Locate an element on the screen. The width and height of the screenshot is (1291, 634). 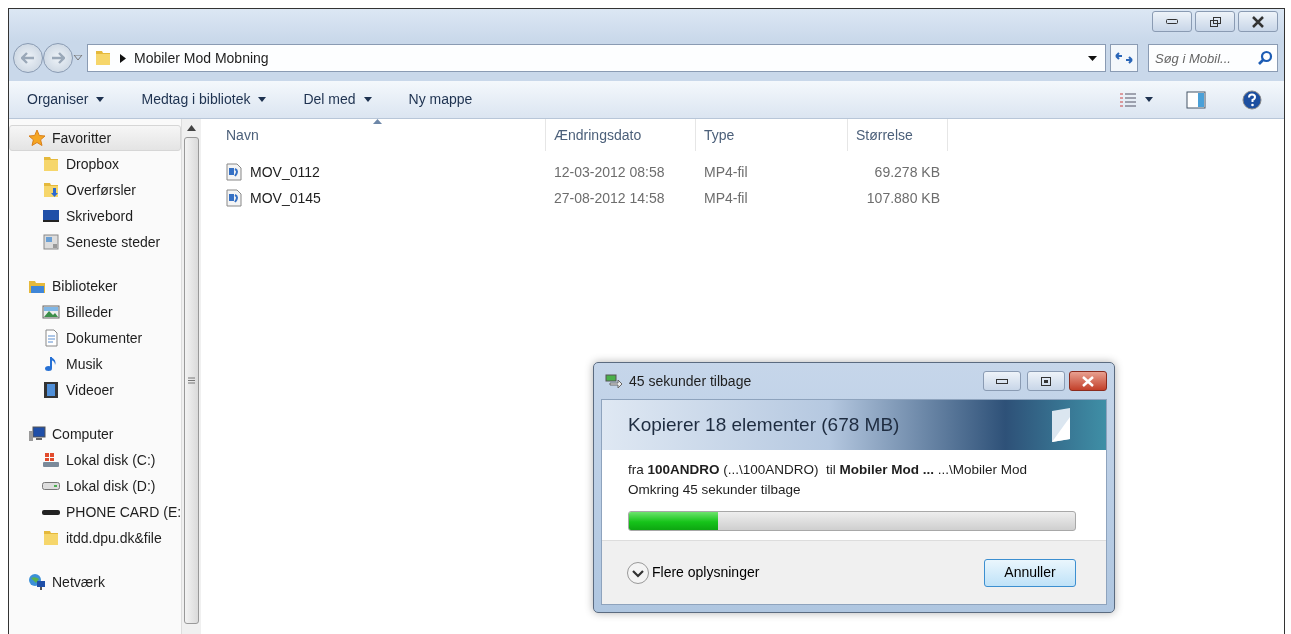
sidebar-item: Lokal disk (D:) is located at coordinates (95, 486).